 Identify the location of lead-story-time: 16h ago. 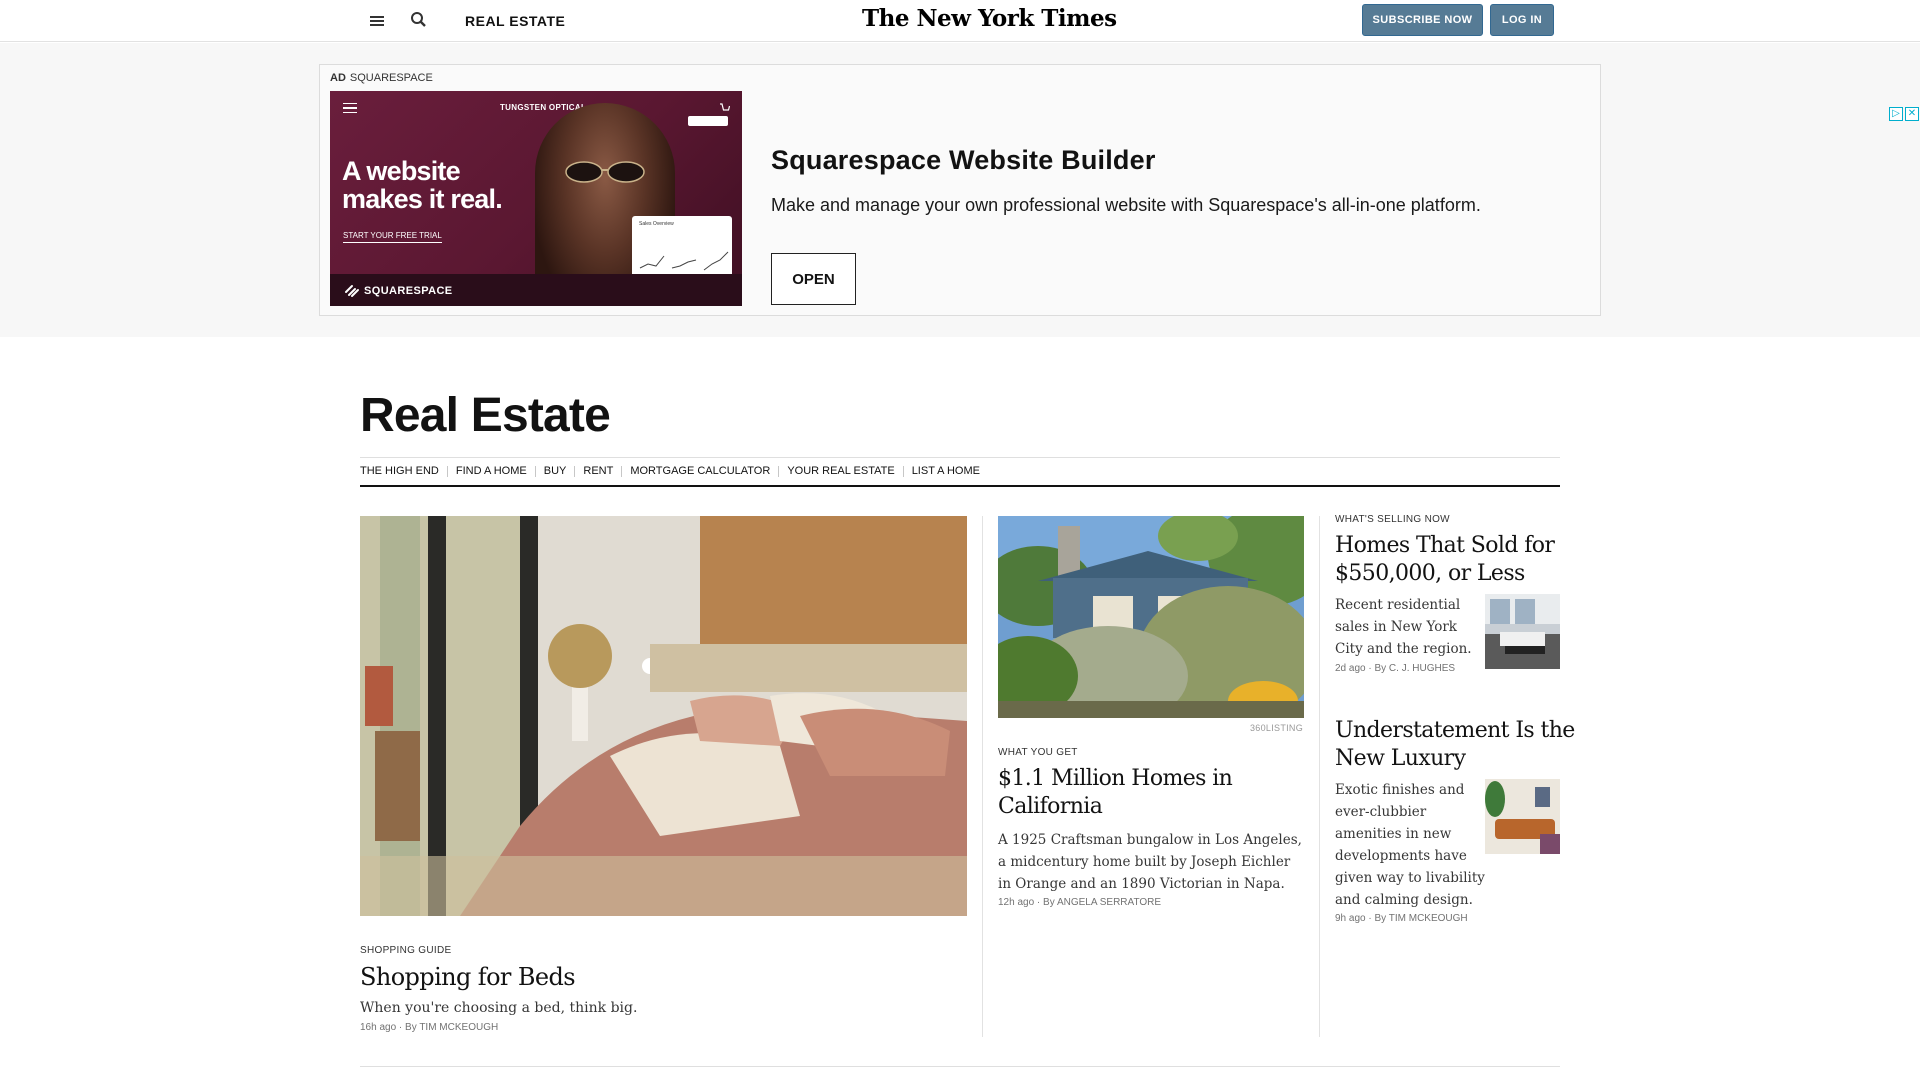
(378, 1027).